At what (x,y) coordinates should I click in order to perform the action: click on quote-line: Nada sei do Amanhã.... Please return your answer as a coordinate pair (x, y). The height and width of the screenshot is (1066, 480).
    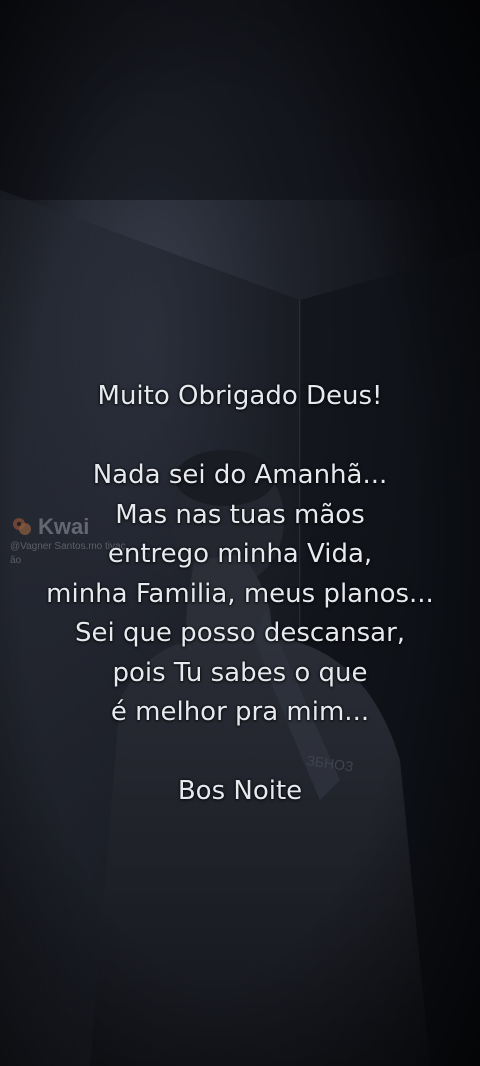
    Looking at the image, I should click on (240, 475).